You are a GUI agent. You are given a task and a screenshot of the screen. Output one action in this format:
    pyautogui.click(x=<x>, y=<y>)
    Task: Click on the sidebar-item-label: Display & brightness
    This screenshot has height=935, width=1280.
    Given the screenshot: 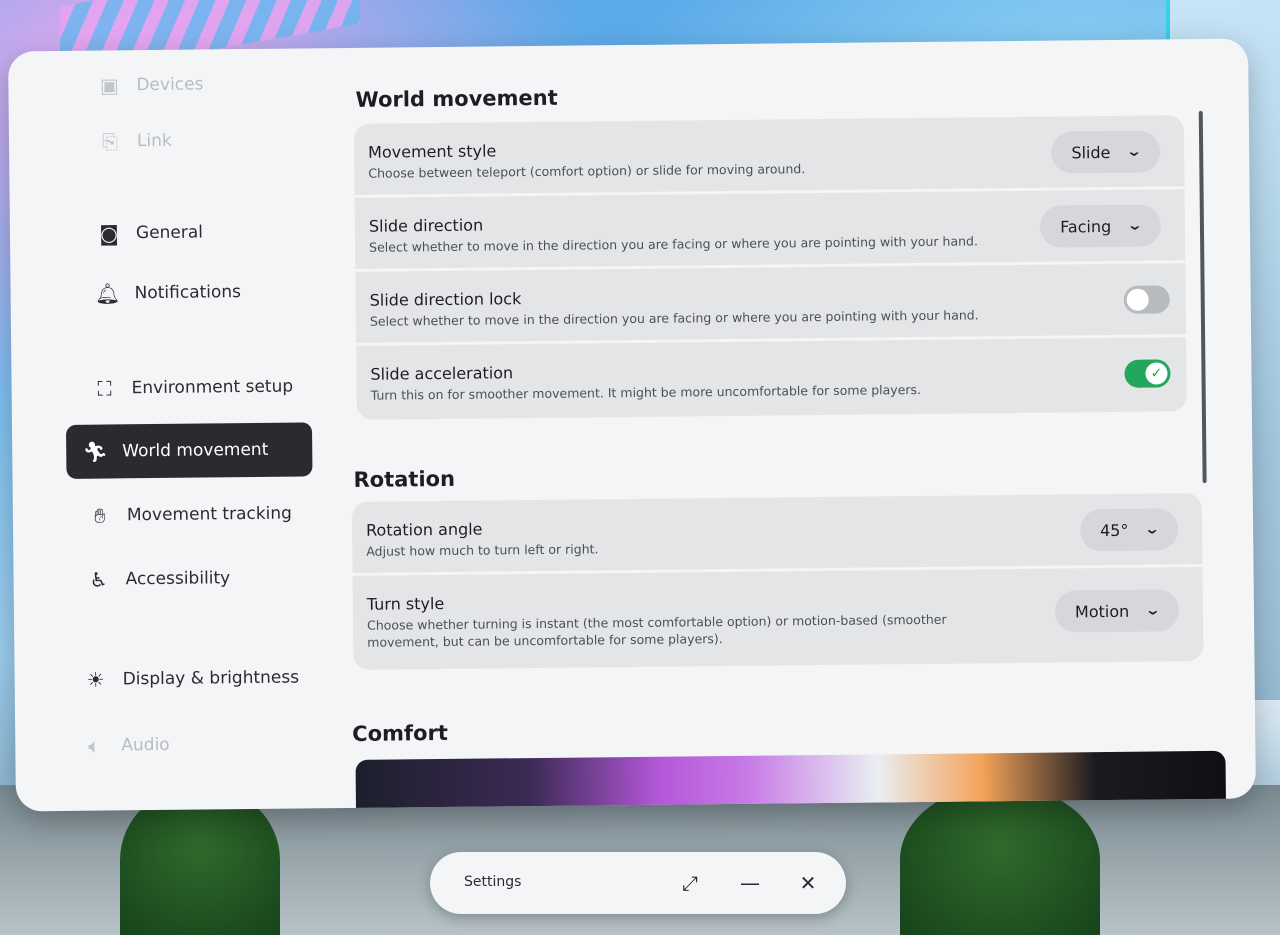 What is the action you would take?
    pyautogui.click(x=211, y=678)
    